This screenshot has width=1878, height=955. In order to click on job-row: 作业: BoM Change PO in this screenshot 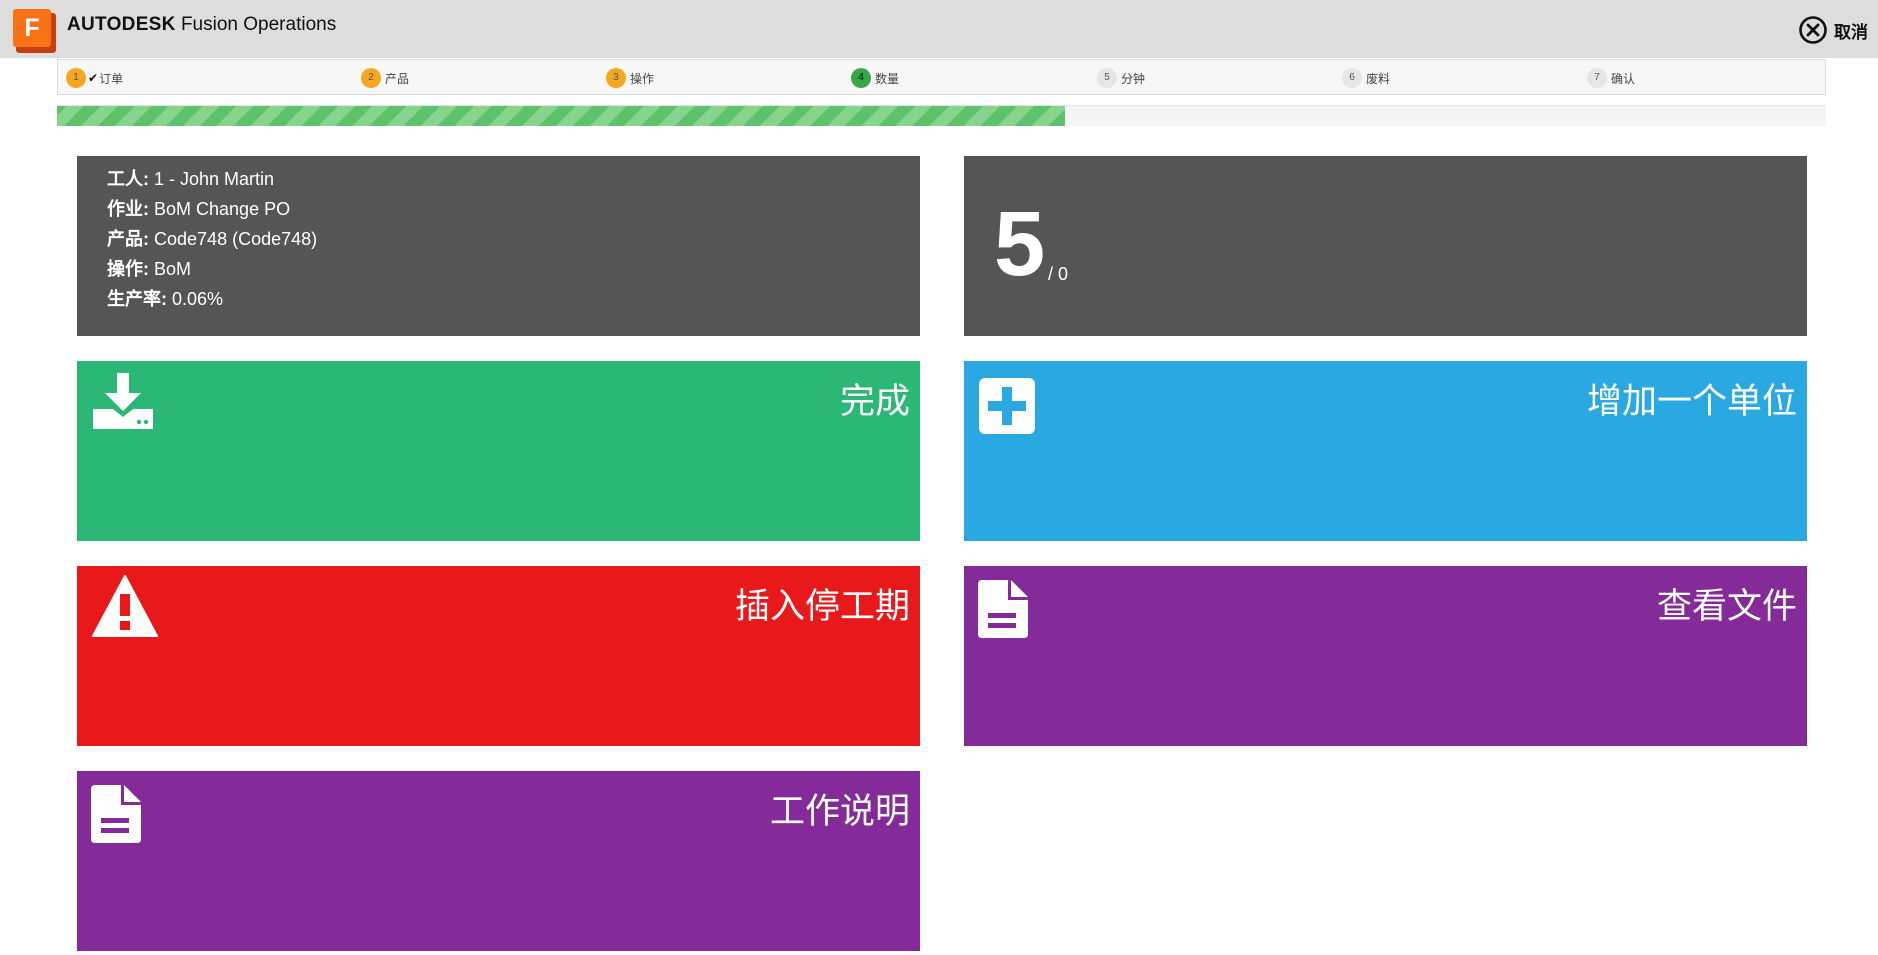, I will do `click(513, 209)`.